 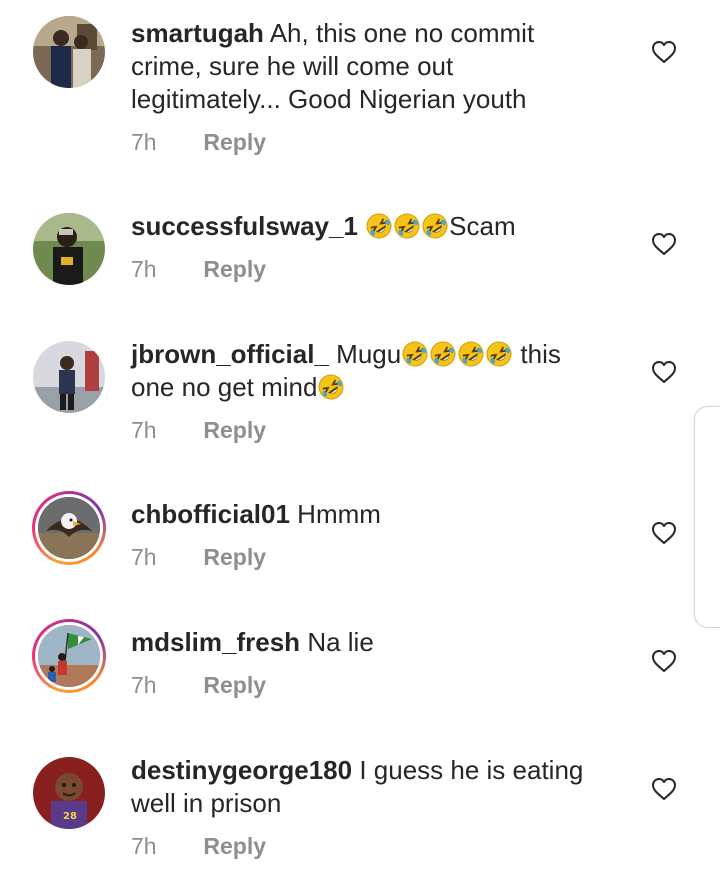 I want to click on comment-body: Na lie, so click(x=340, y=642).